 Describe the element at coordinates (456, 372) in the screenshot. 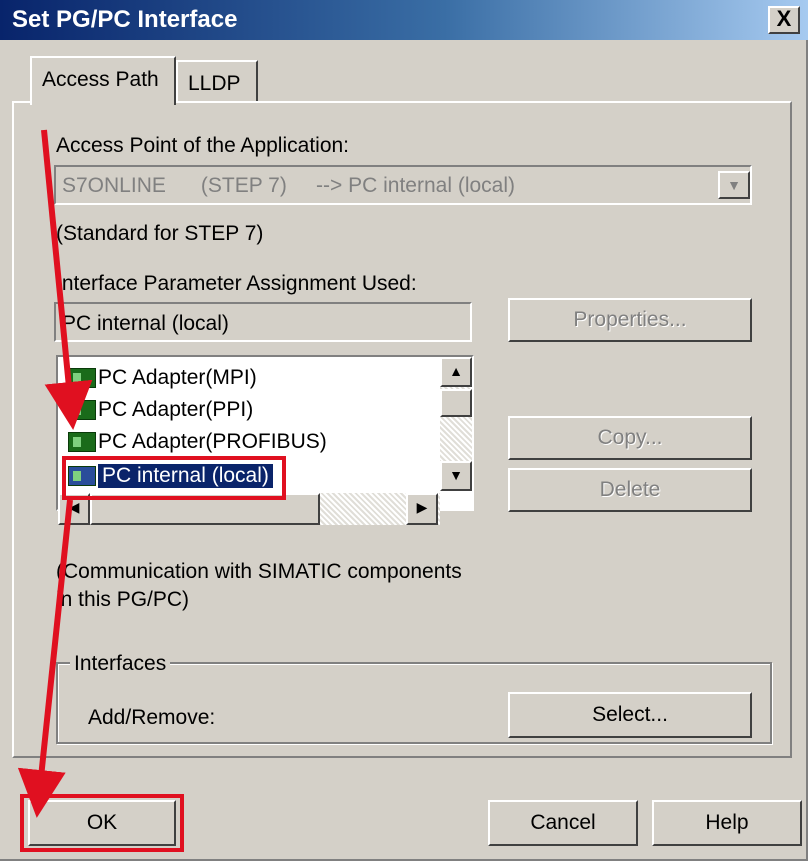

I see `scroll-up-icon: ▲` at that location.